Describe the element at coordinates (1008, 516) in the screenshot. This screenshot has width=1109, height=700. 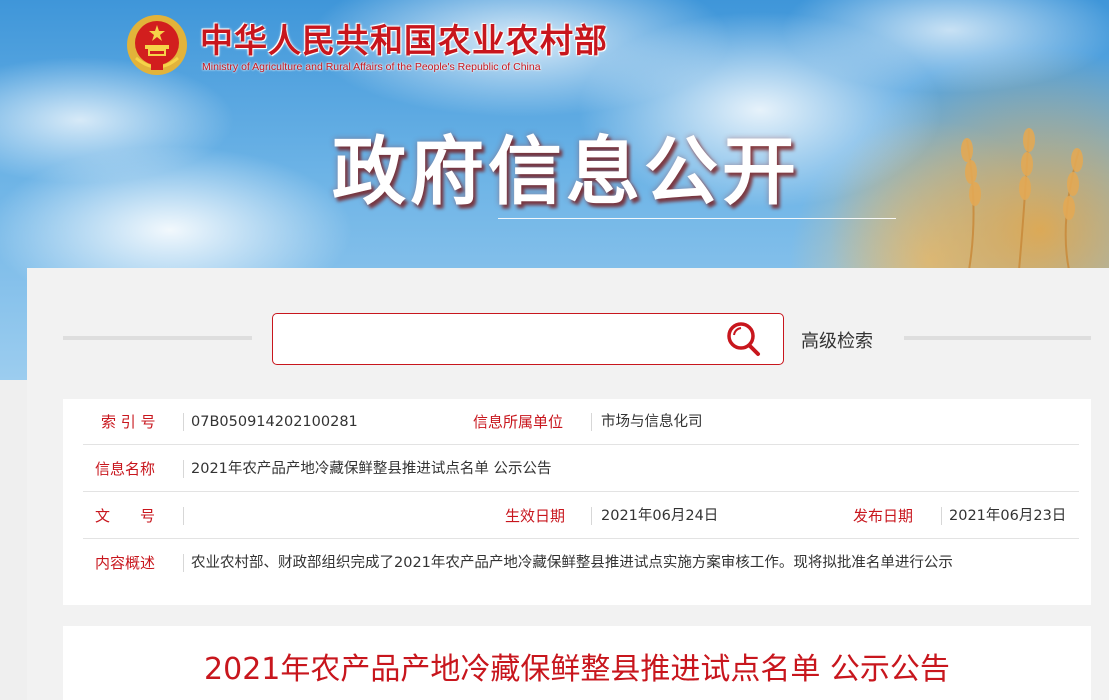
I see `publish-date-value: 2021年06月23日` at that location.